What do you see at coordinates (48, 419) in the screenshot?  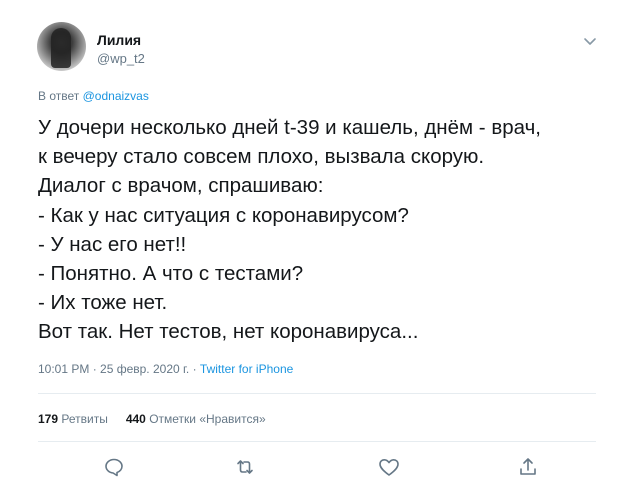 I see `retweets-count: 179` at bounding box center [48, 419].